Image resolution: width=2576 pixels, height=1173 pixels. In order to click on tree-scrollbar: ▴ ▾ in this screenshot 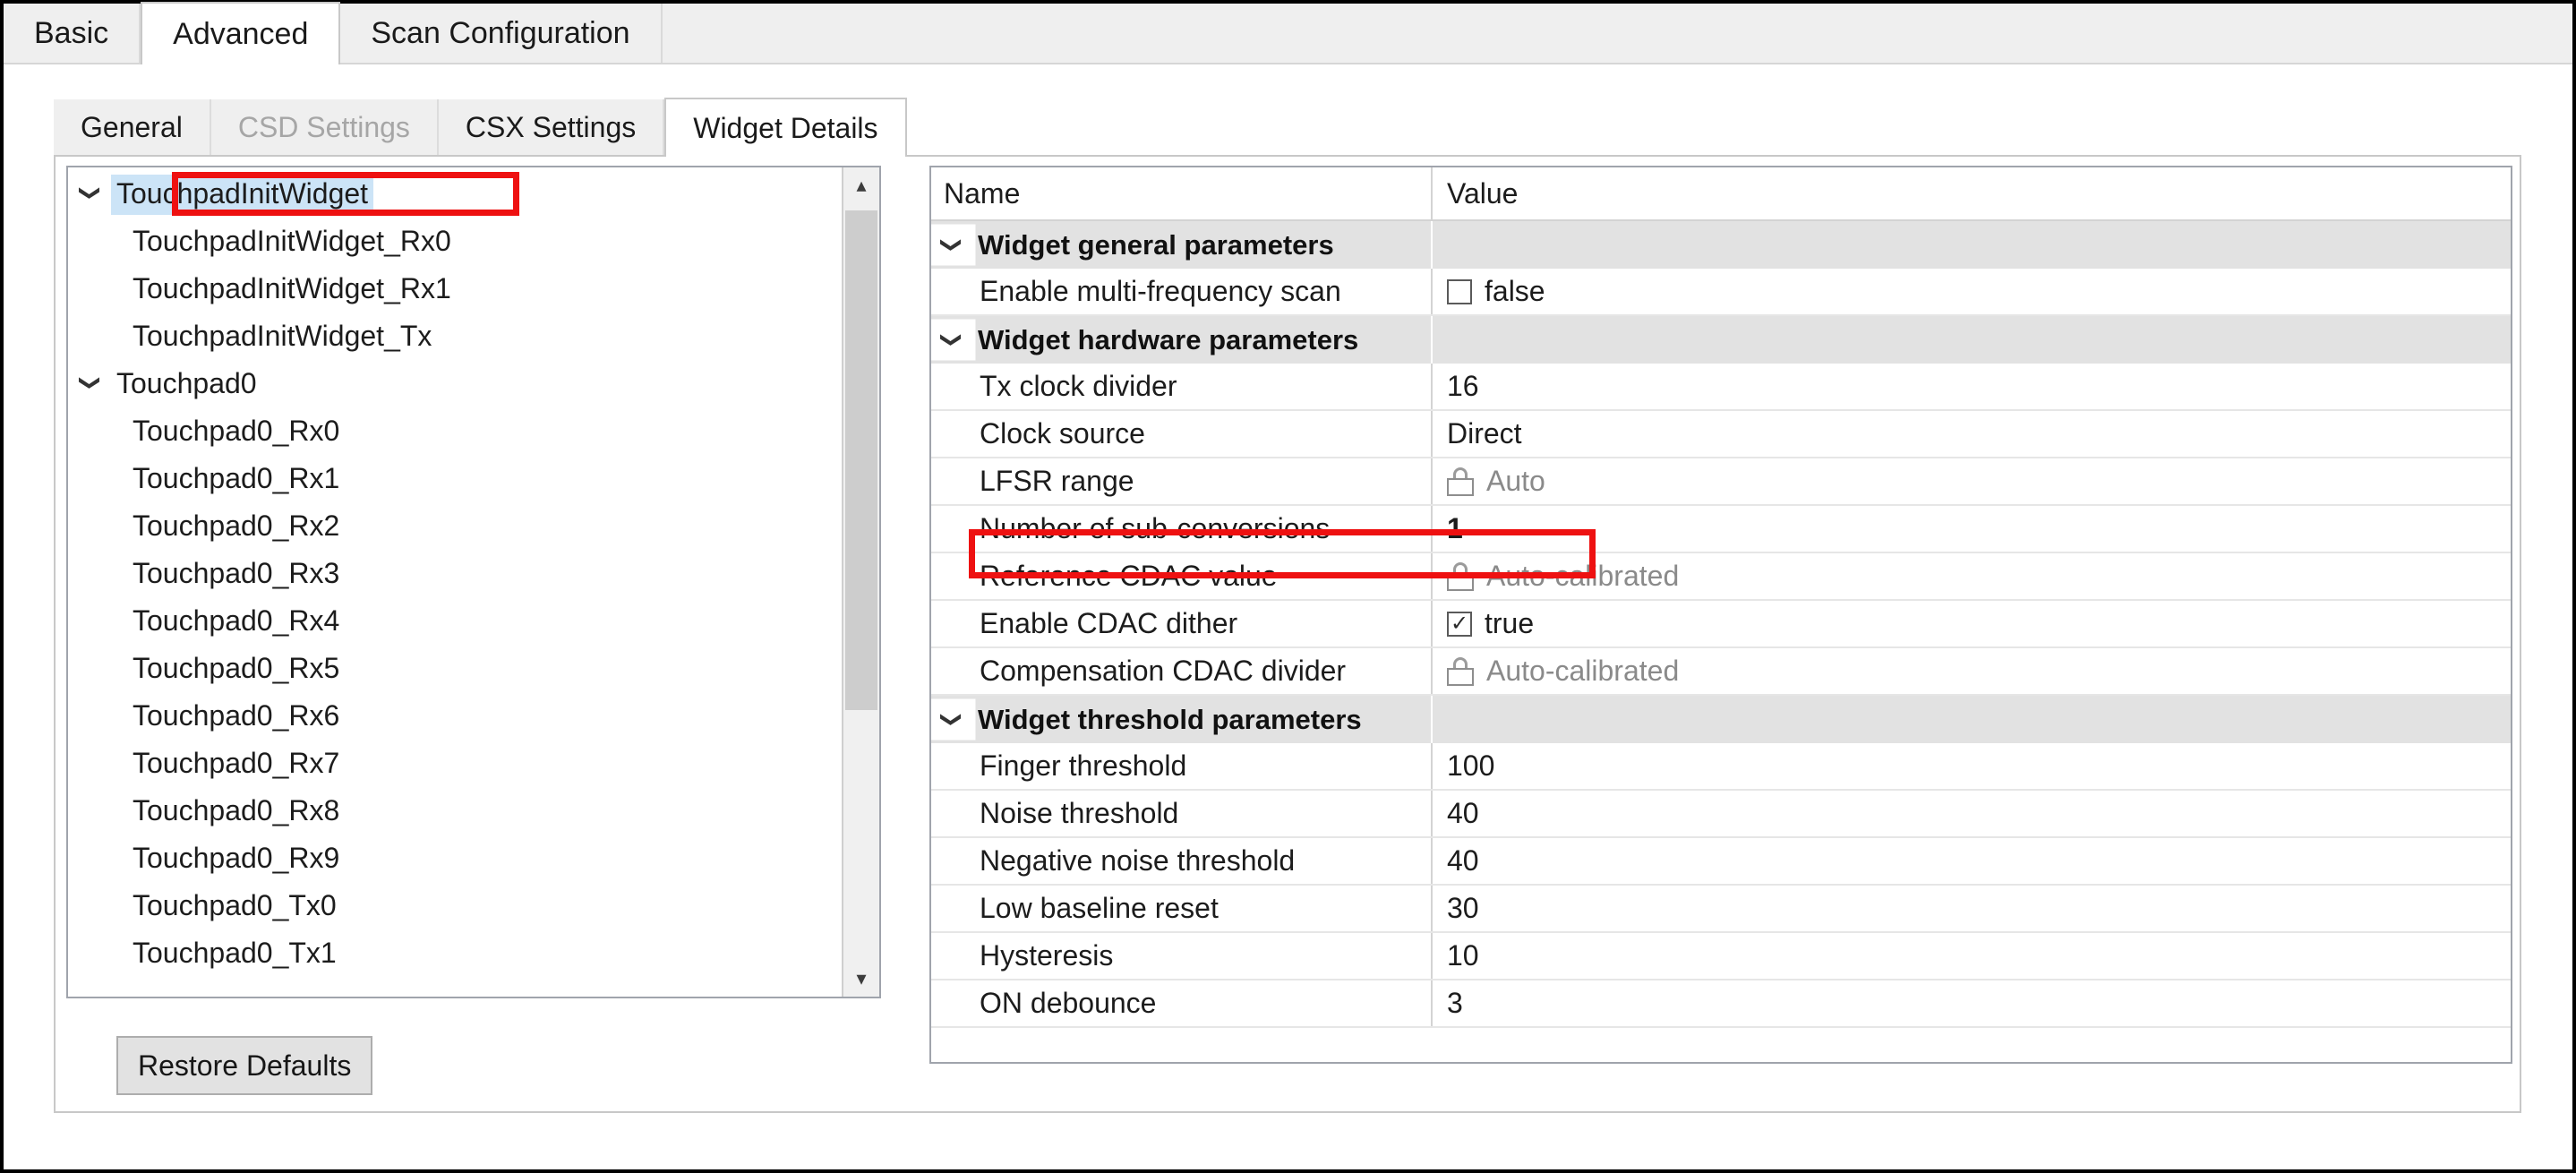, I will do `click(860, 582)`.